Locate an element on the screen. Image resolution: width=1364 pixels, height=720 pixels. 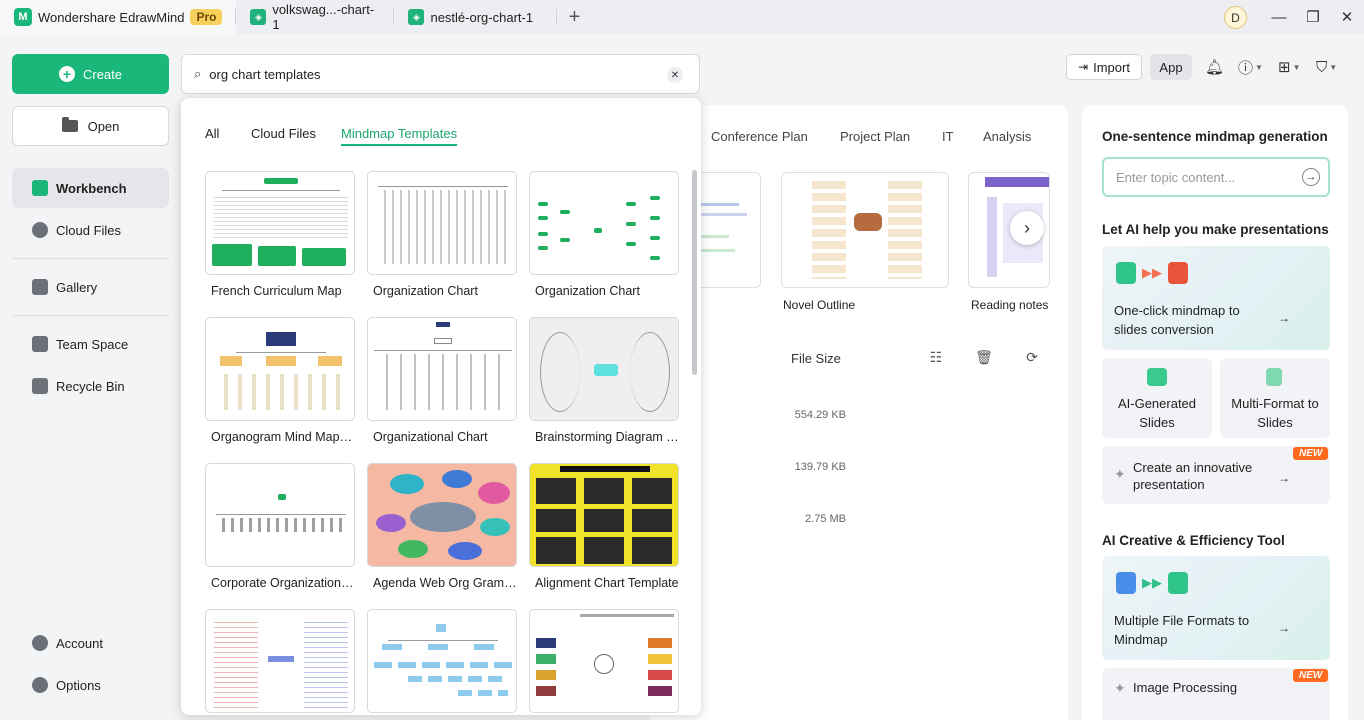
tab-volkswagen-chart: ◈ volkswag...-chart-1 is located at coordinates (315, 17).